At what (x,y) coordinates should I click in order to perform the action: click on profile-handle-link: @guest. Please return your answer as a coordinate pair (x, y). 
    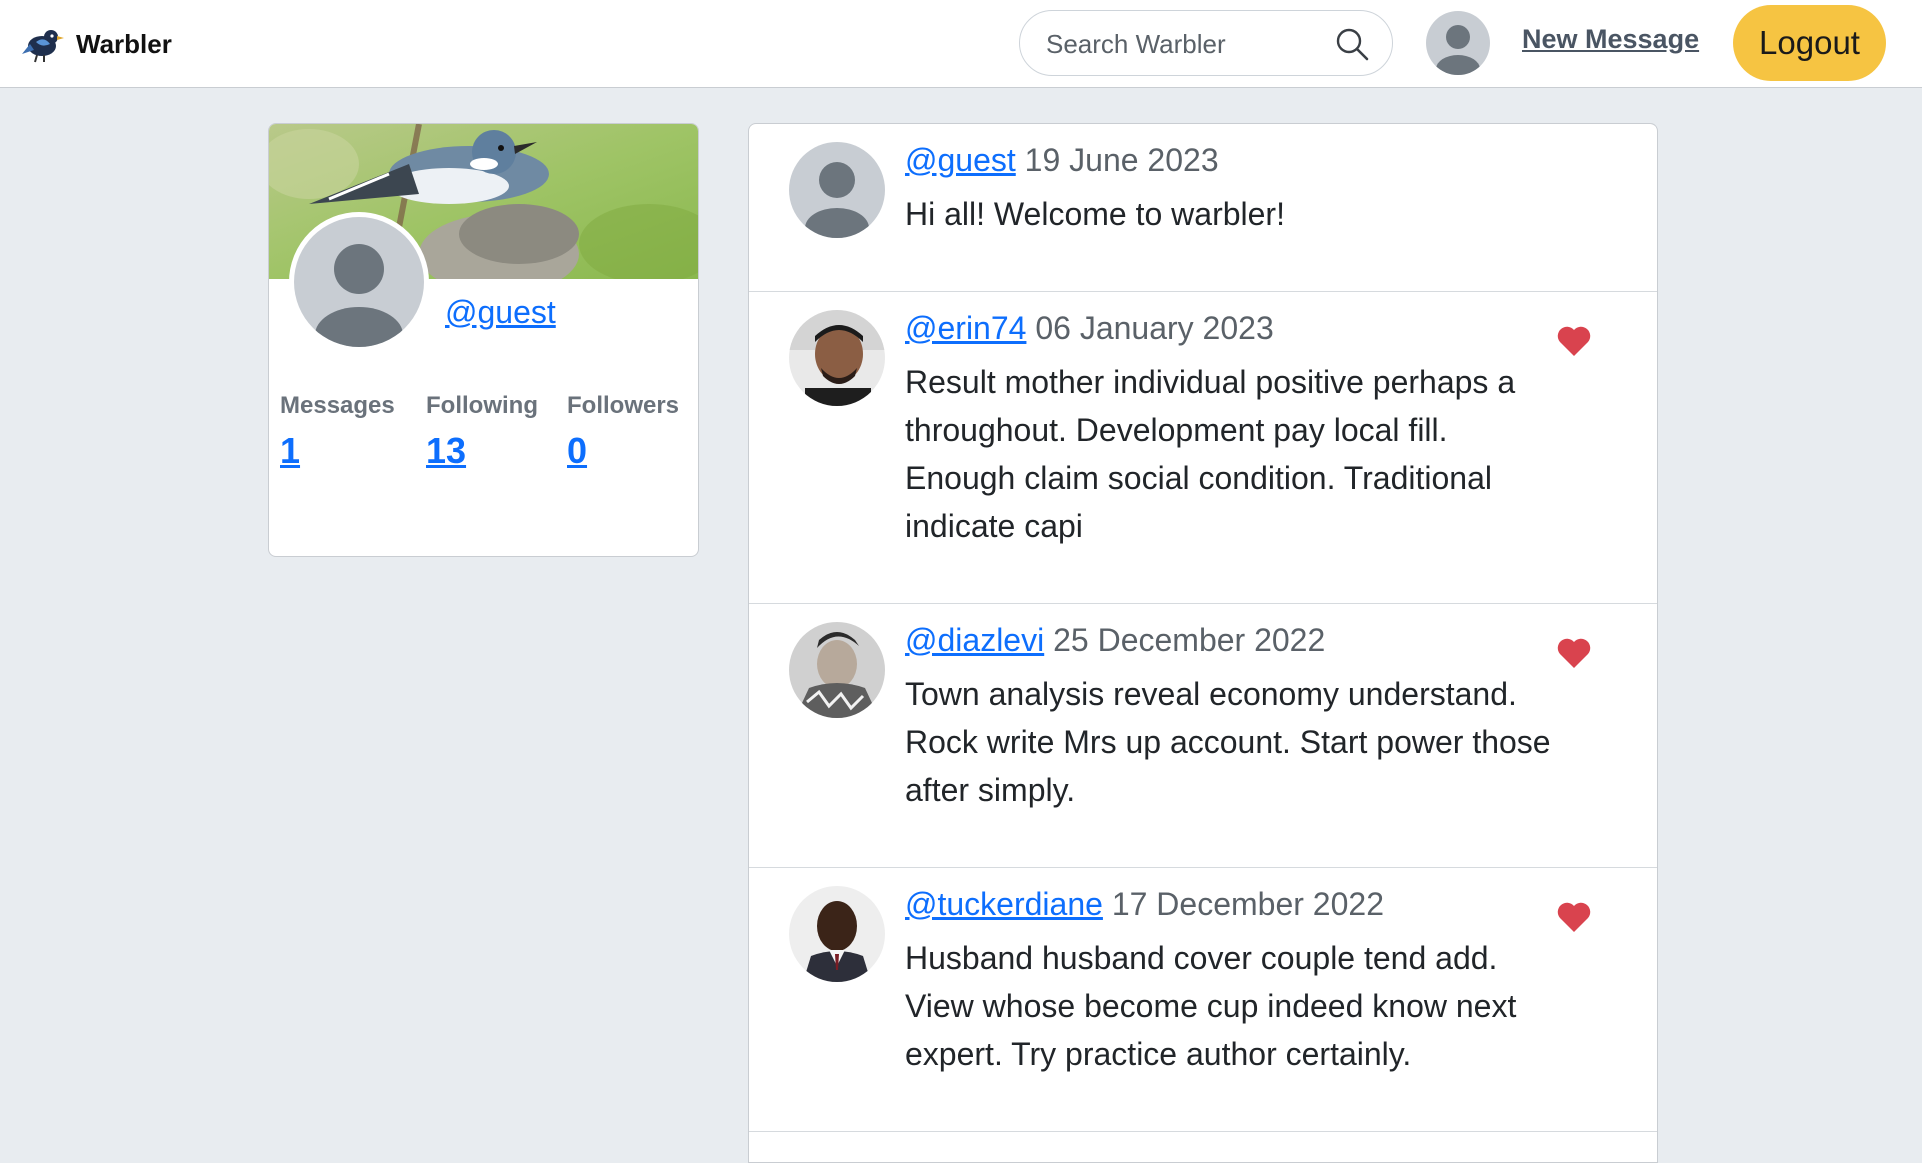
    Looking at the image, I should click on (500, 312).